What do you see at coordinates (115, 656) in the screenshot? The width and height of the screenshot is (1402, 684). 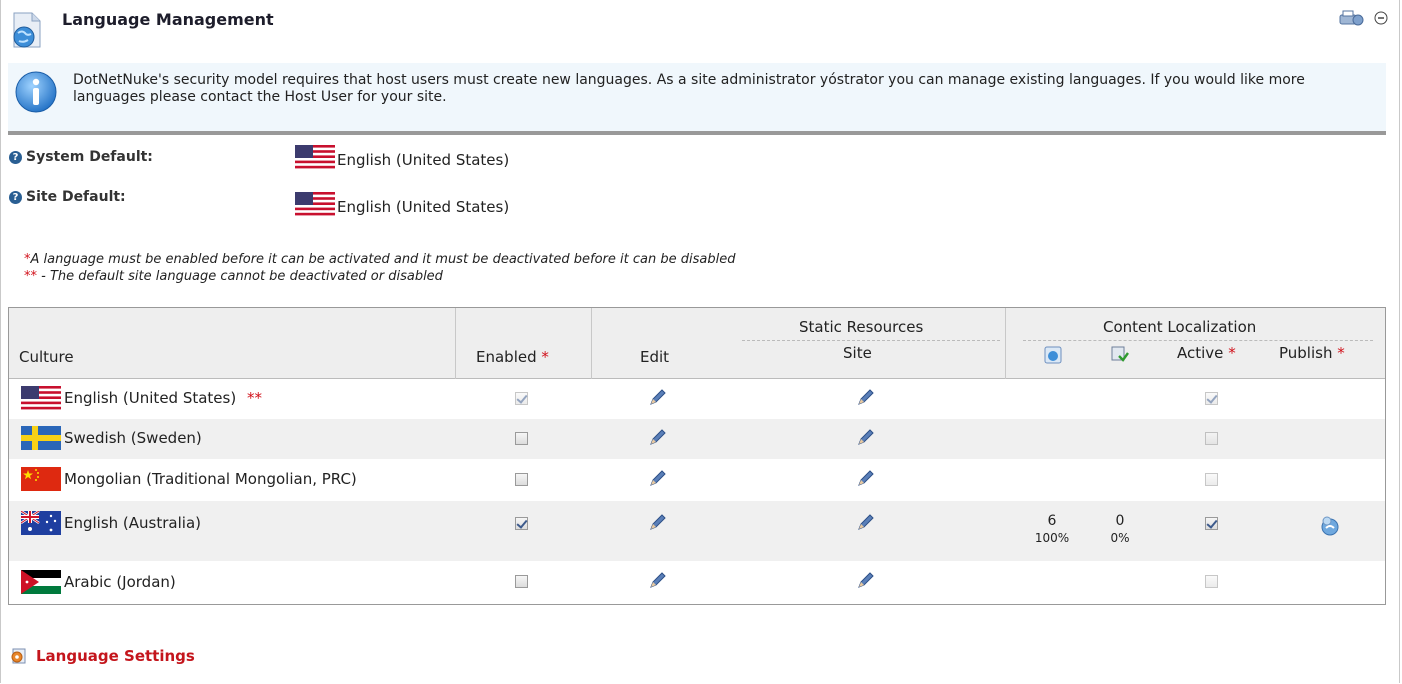 I see `language-settings-label: Language Settings` at bounding box center [115, 656].